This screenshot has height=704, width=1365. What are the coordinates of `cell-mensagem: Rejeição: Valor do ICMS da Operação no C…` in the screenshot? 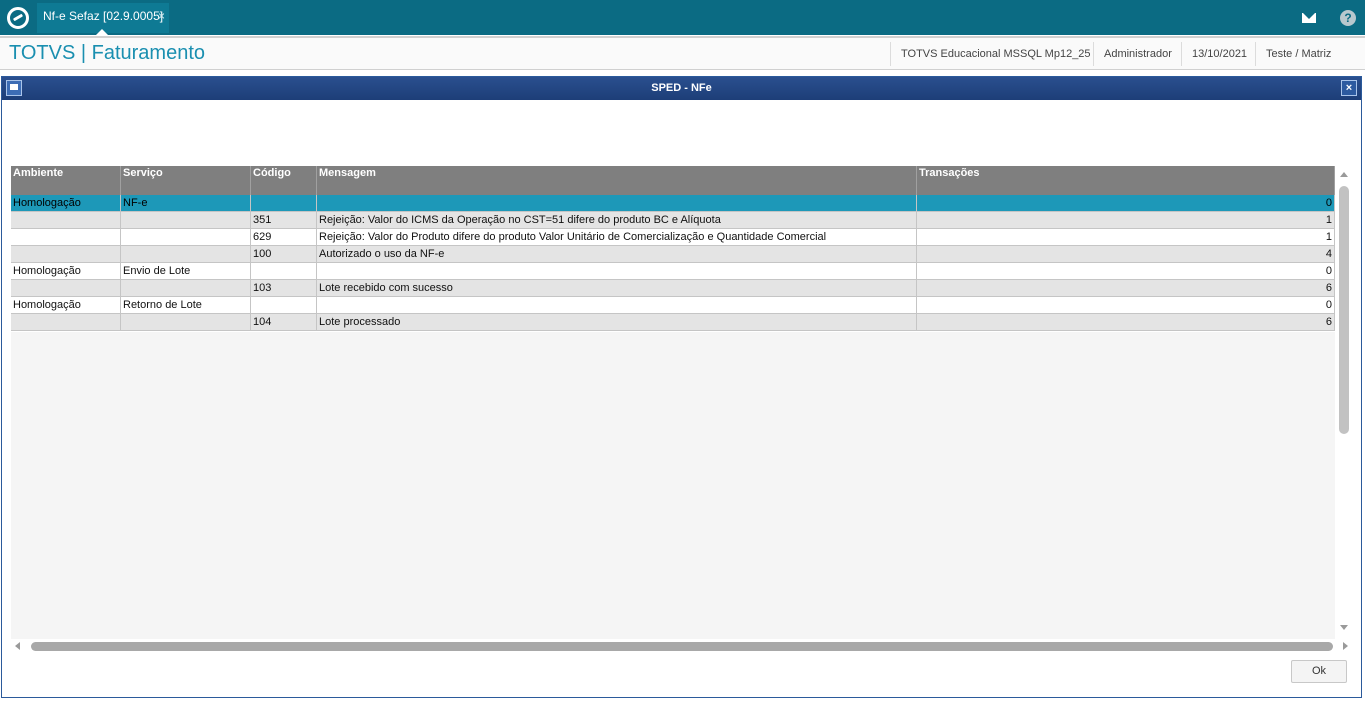 It's located at (617, 220).